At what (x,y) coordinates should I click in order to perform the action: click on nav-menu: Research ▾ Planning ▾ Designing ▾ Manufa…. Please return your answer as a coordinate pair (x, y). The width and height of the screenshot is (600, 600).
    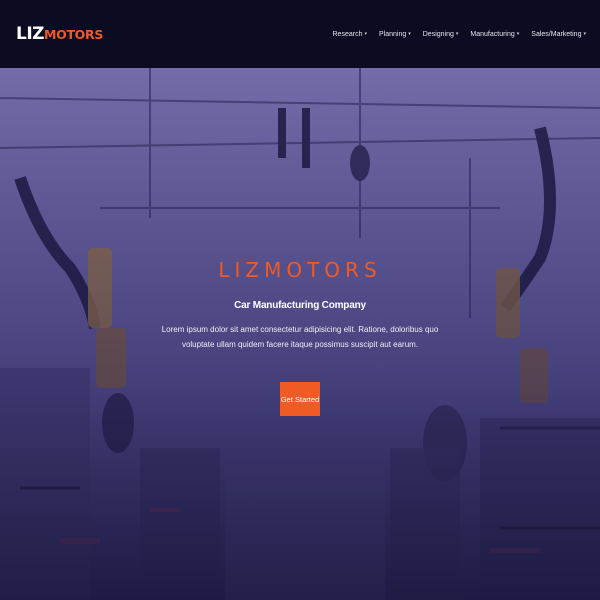
    Looking at the image, I should click on (454, 34).